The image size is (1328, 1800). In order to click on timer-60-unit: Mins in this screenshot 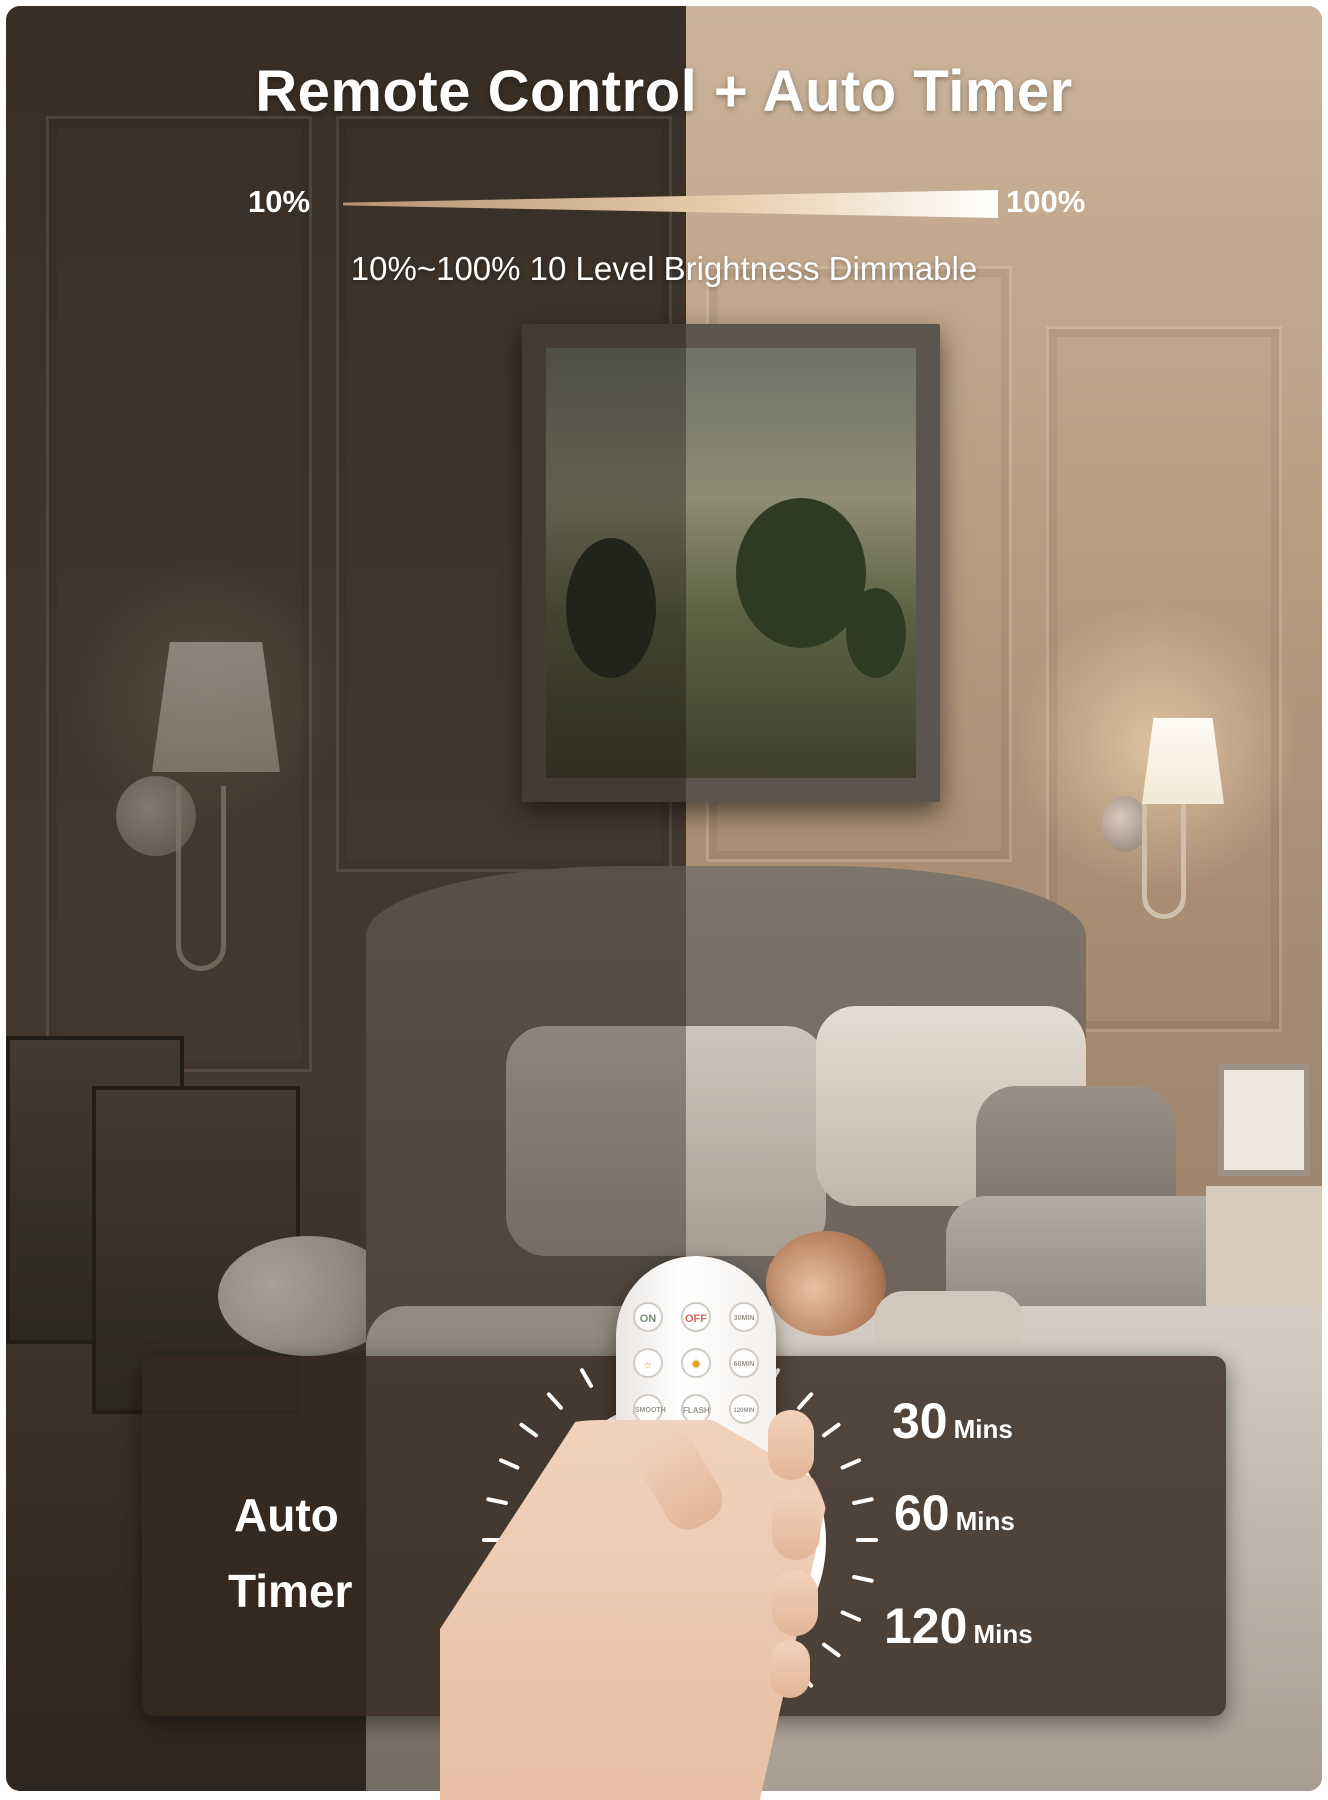, I will do `click(985, 1521)`.